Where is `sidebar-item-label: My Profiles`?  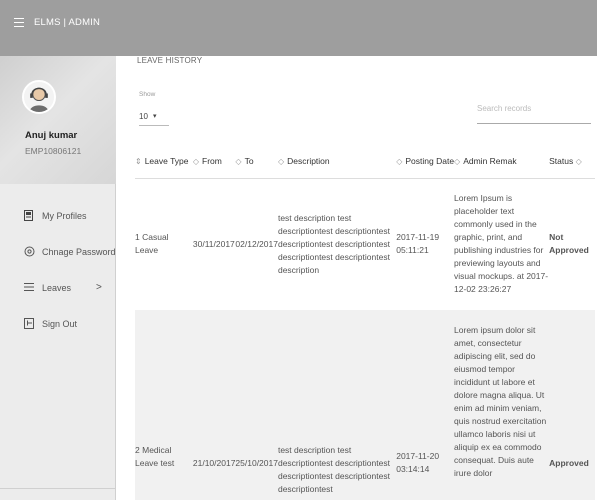
sidebar-item-label: My Profiles is located at coordinates (64, 216).